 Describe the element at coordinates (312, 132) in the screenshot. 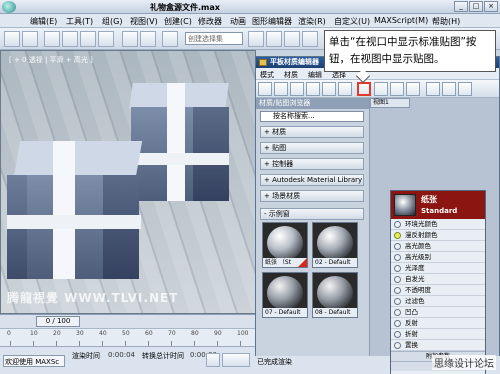

I see `category-materials: + 材质` at that location.